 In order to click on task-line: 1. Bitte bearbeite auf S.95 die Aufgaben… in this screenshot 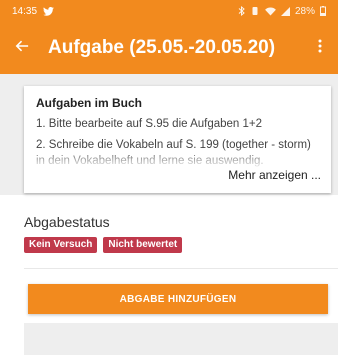, I will do `click(149, 124)`.